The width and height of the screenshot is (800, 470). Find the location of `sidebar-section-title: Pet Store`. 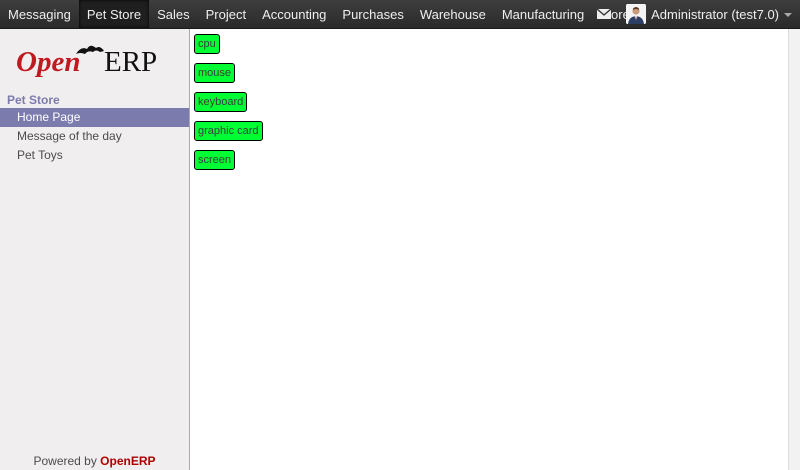

sidebar-section-title: Pet Store is located at coordinates (33, 100).